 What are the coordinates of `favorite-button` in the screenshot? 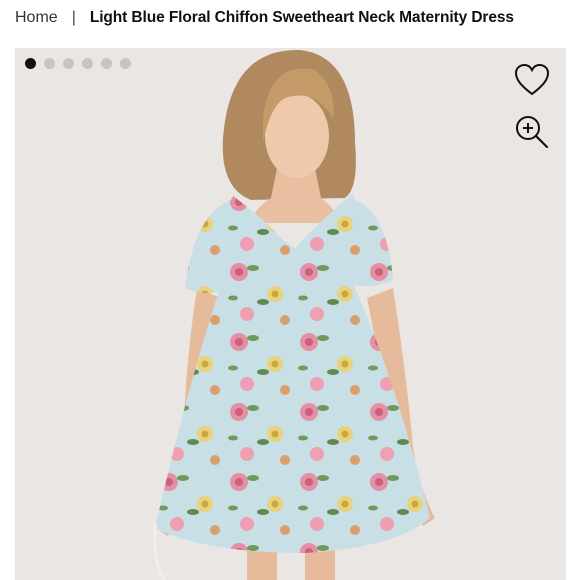 It's located at (532, 80).